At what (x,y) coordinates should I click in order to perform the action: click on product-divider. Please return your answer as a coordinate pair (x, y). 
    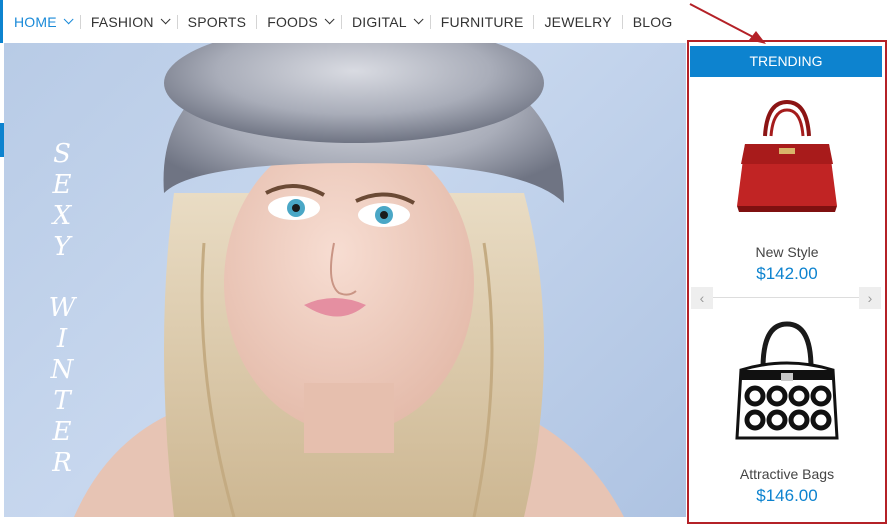
    Looking at the image, I should click on (786, 297).